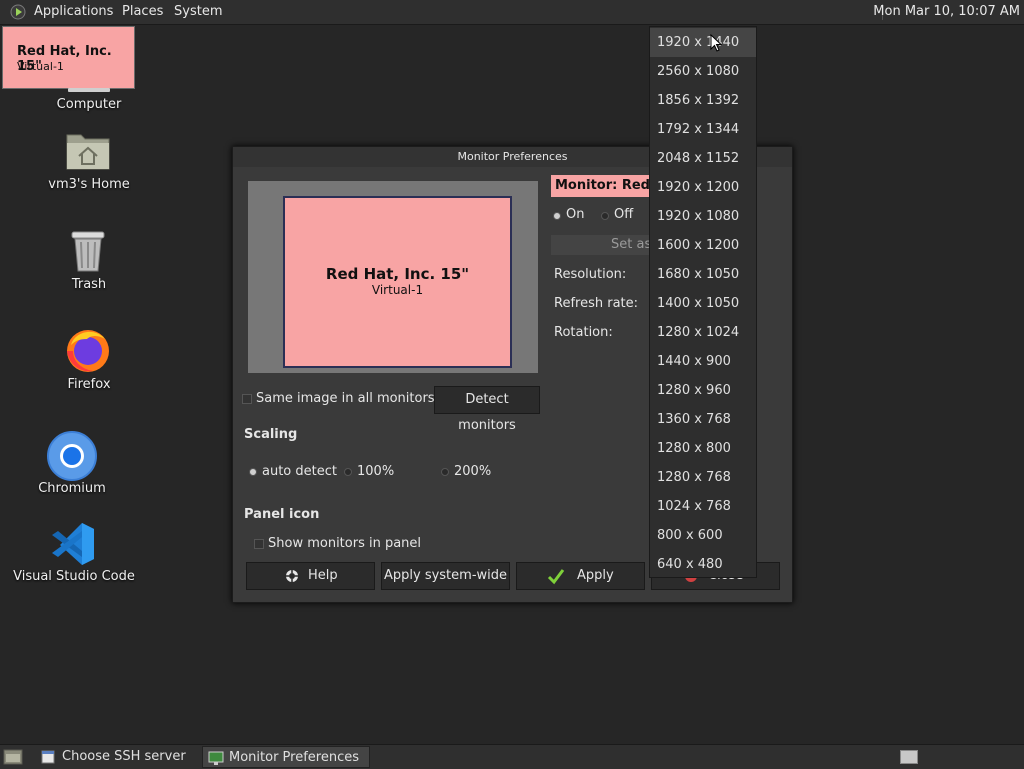  I want to click on resolution-option: 2048 x 1152, so click(703, 158).